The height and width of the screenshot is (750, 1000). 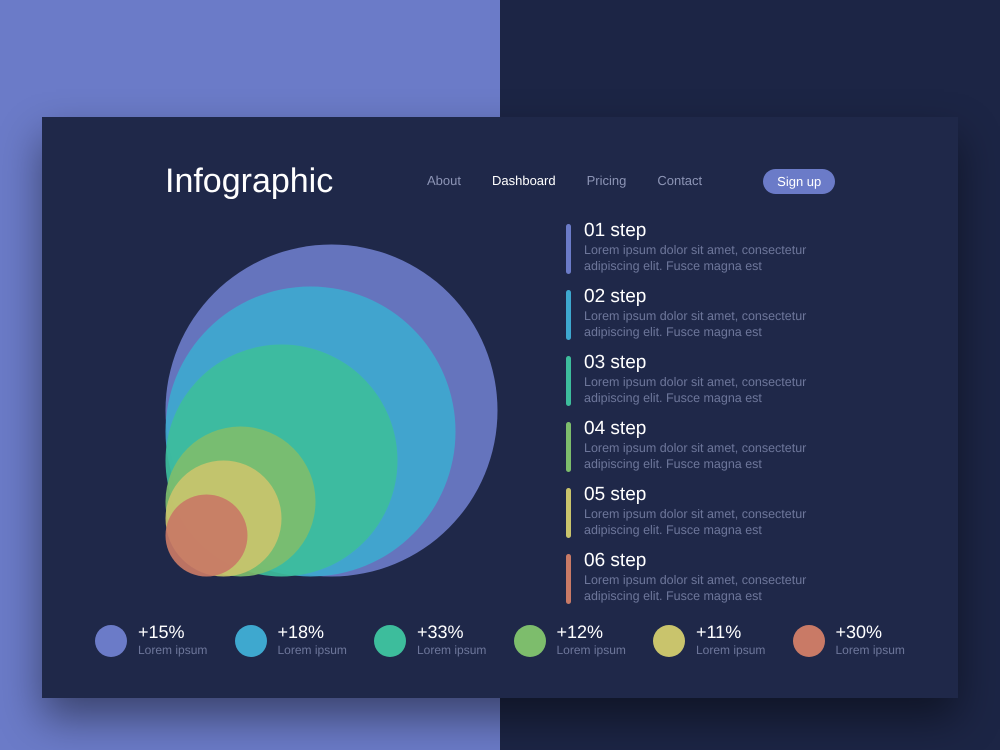 I want to click on nav-link: Pricing, so click(x=606, y=181).